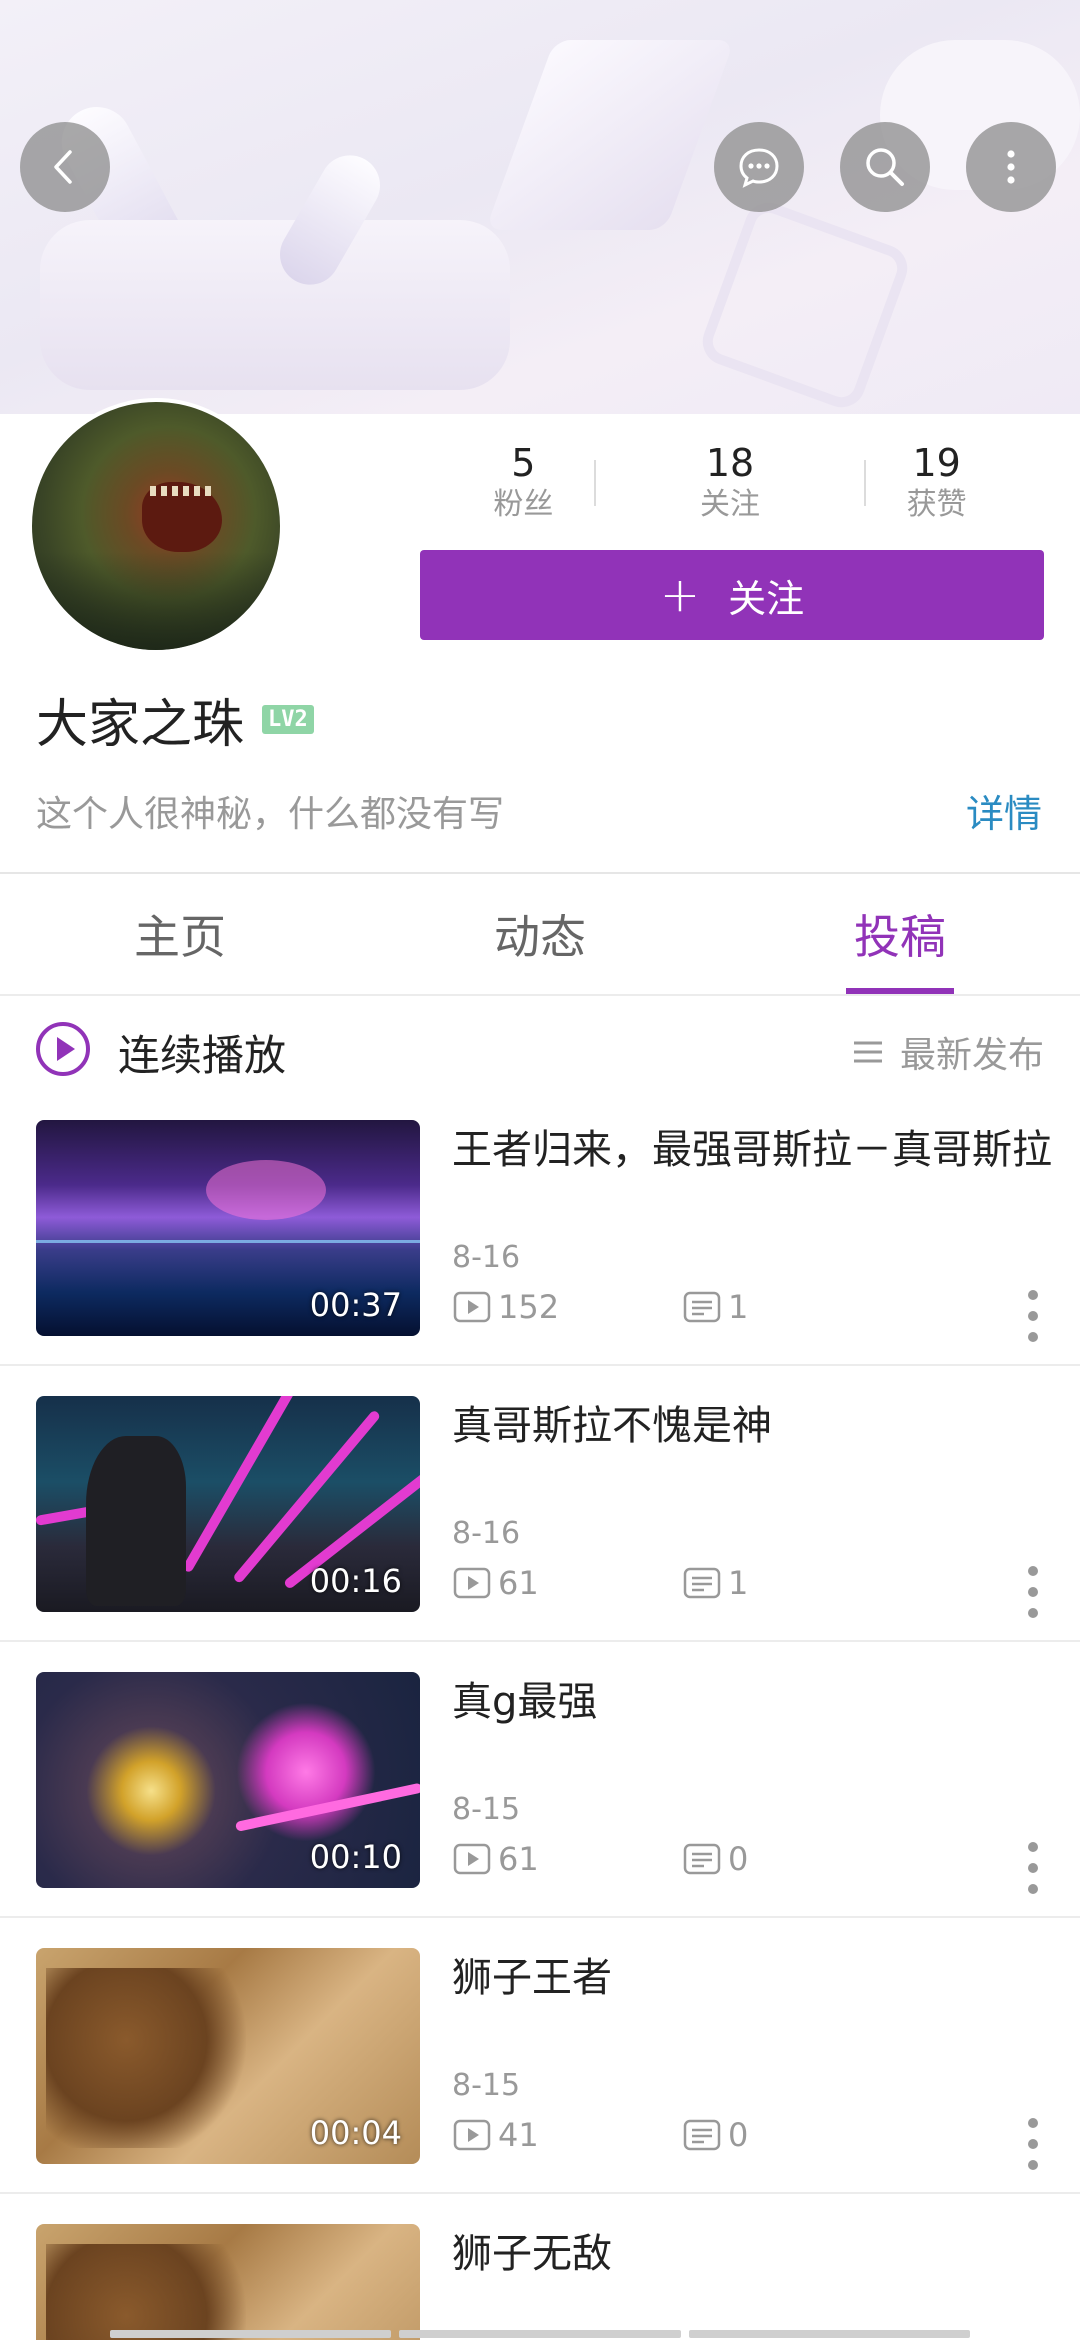 This screenshot has width=1080, height=2340. Describe the element at coordinates (540, 1810) in the screenshot. I see `video-item: 00:10 真g最强 8-15 61 0` at that location.